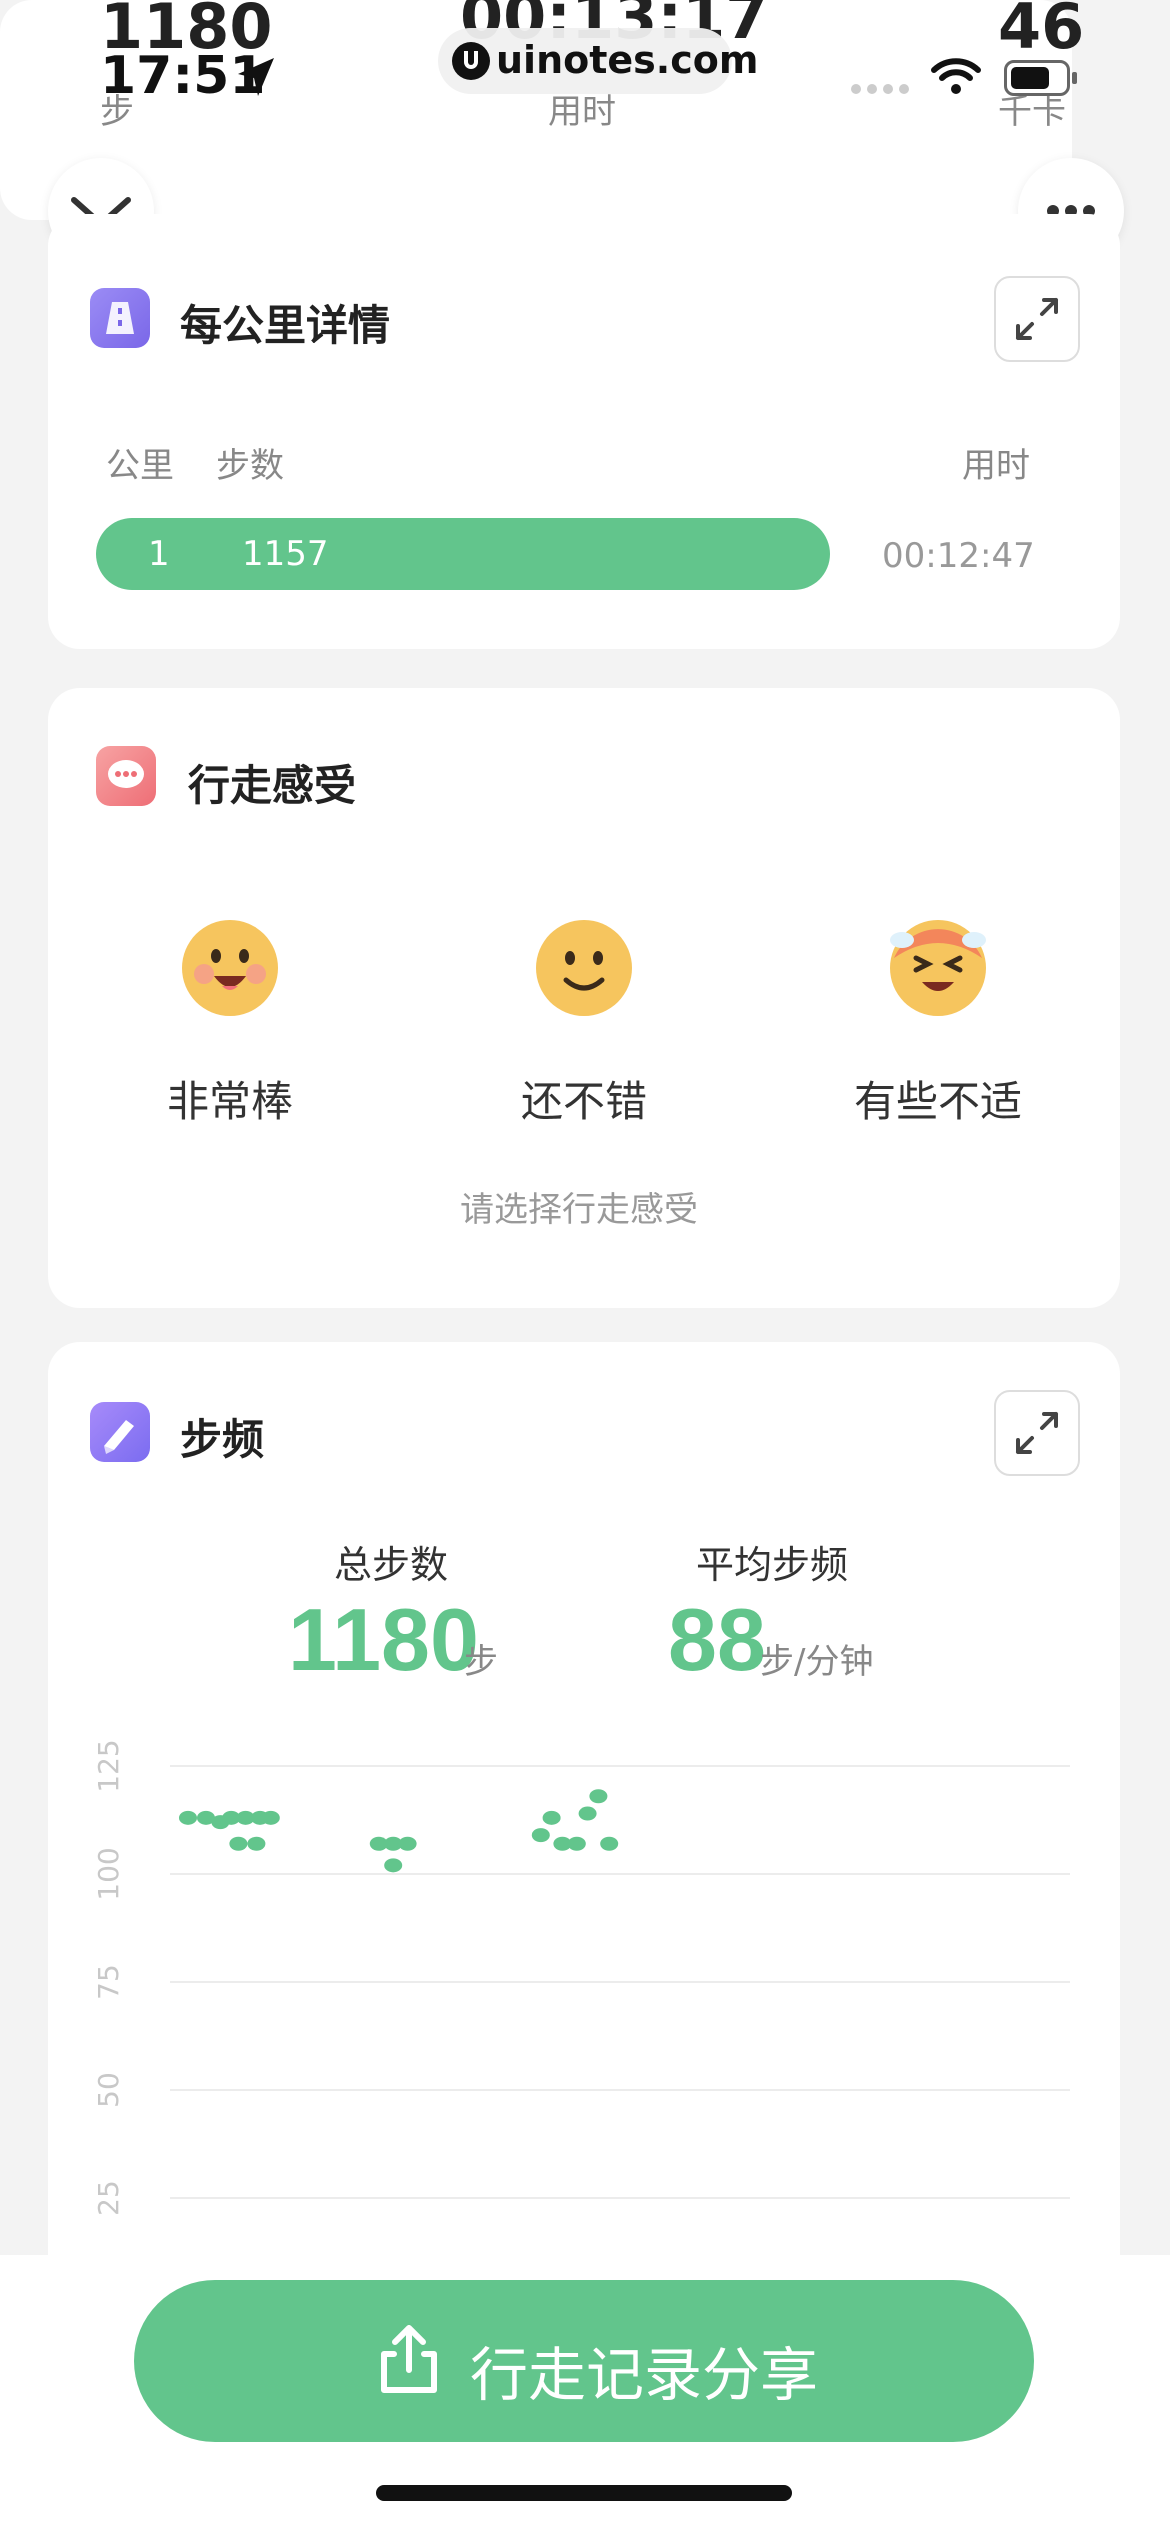 The height and width of the screenshot is (2532, 1170). Describe the element at coordinates (956, 76) in the screenshot. I see `wifi-icon` at that location.